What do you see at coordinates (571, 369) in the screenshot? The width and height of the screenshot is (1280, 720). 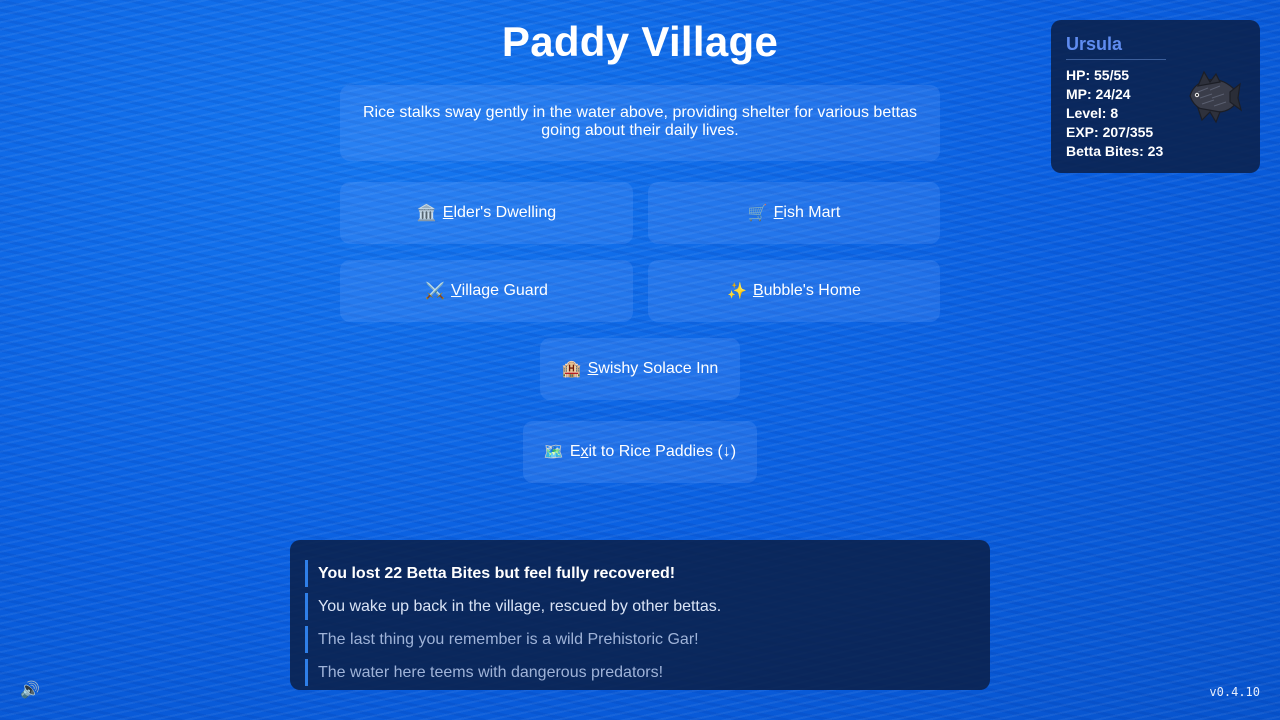 I see `hotel-icon: 🏨` at bounding box center [571, 369].